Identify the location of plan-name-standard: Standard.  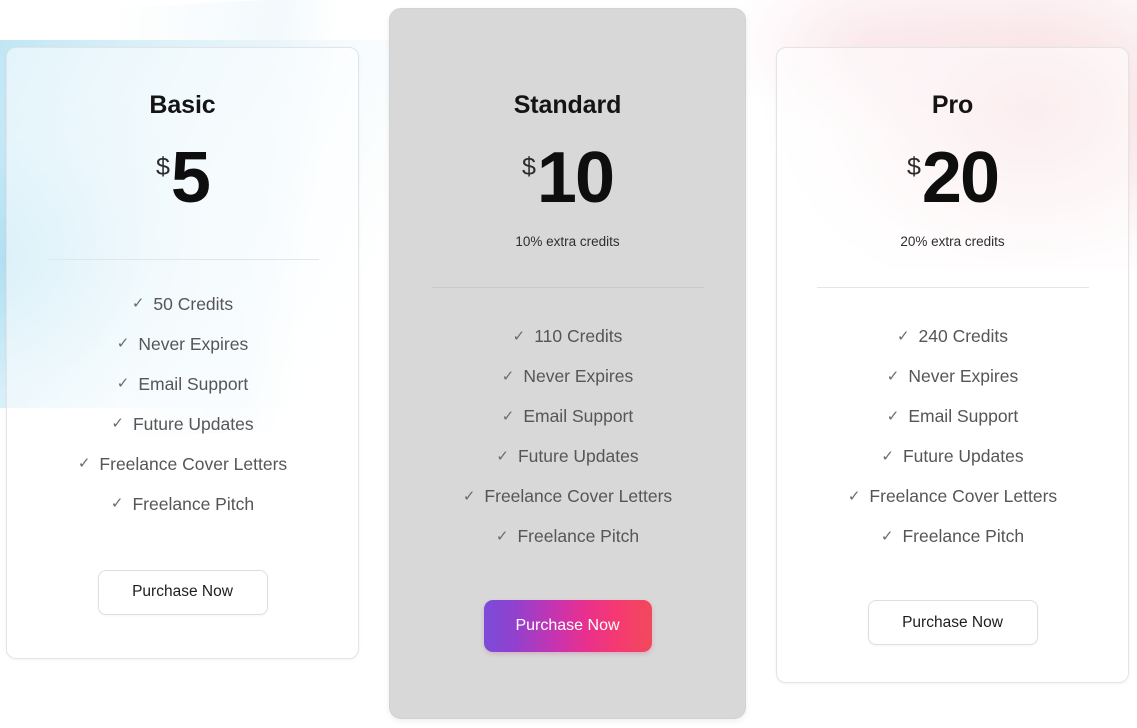
(567, 105).